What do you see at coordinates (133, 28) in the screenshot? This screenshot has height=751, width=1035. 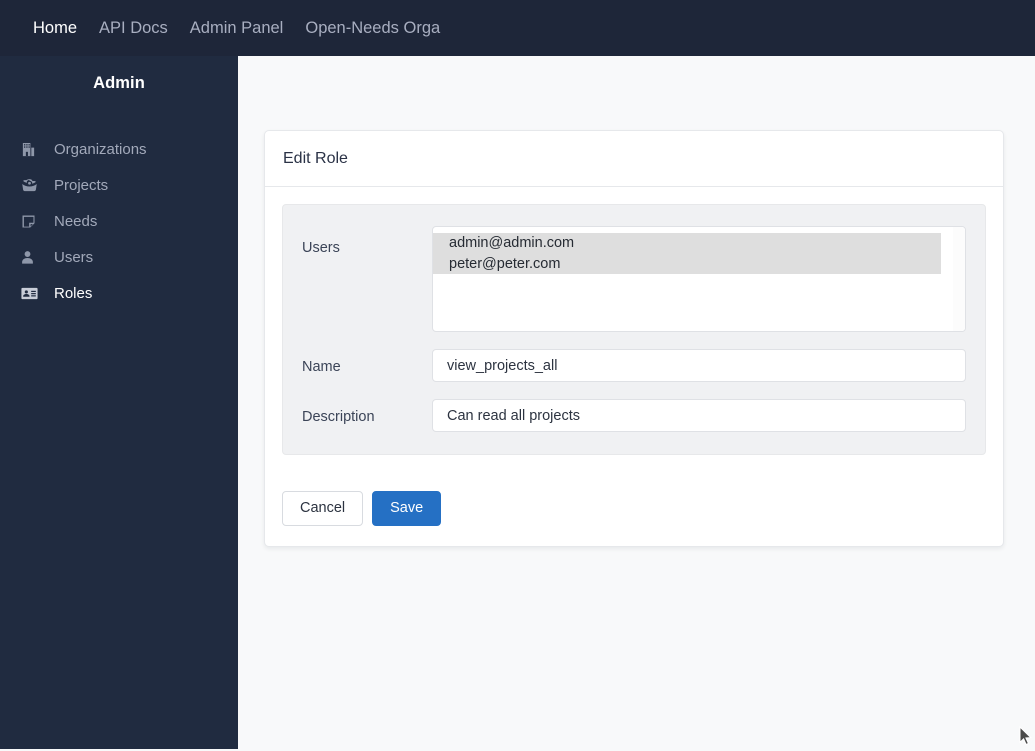 I see `nav-link-api-docs: API Docs` at bounding box center [133, 28].